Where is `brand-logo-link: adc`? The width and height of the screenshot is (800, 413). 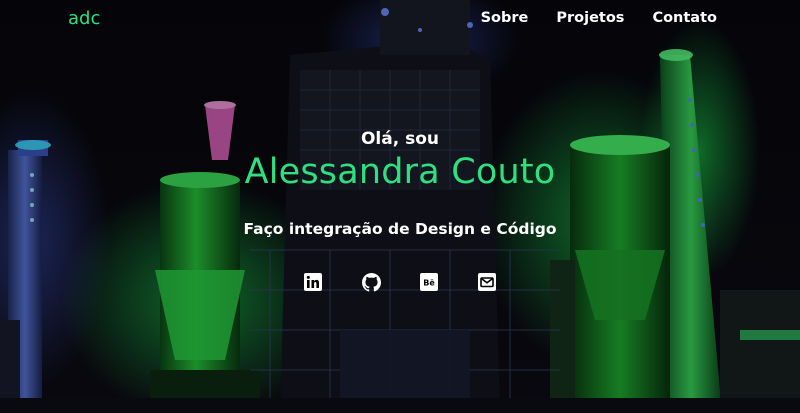 brand-logo-link: adc is located at coordinates (84, 18).